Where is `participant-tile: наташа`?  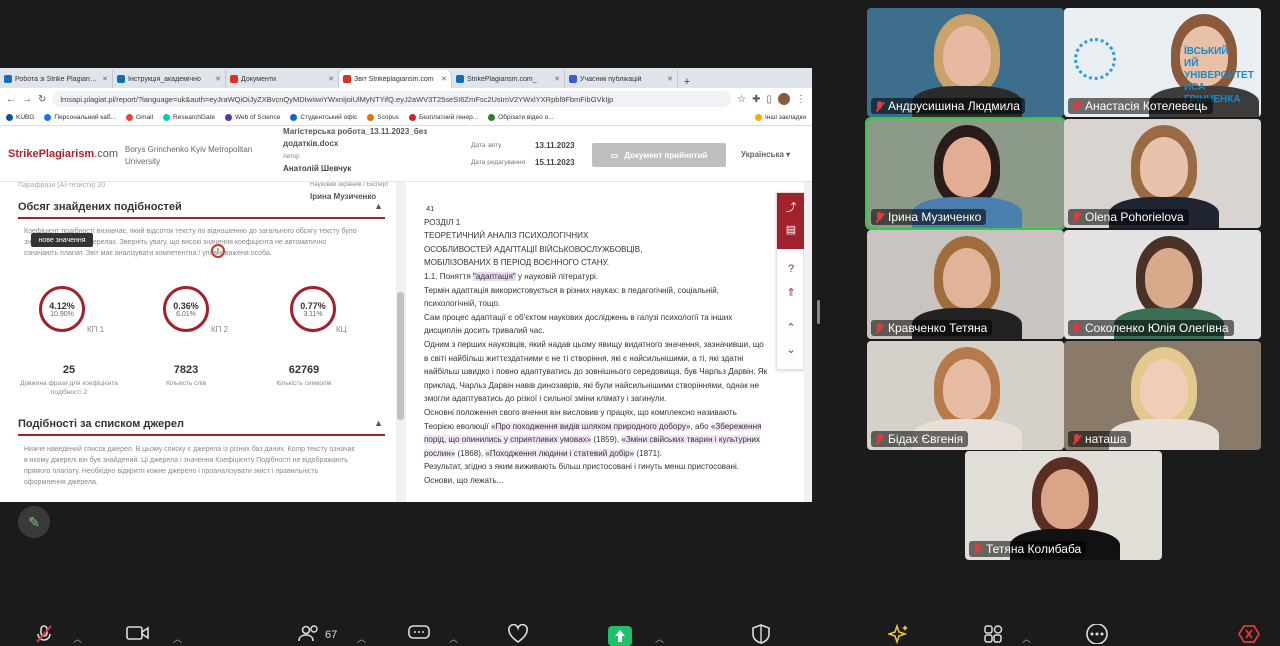 participant-tile: наташа is located at coordinates (1162, 395).